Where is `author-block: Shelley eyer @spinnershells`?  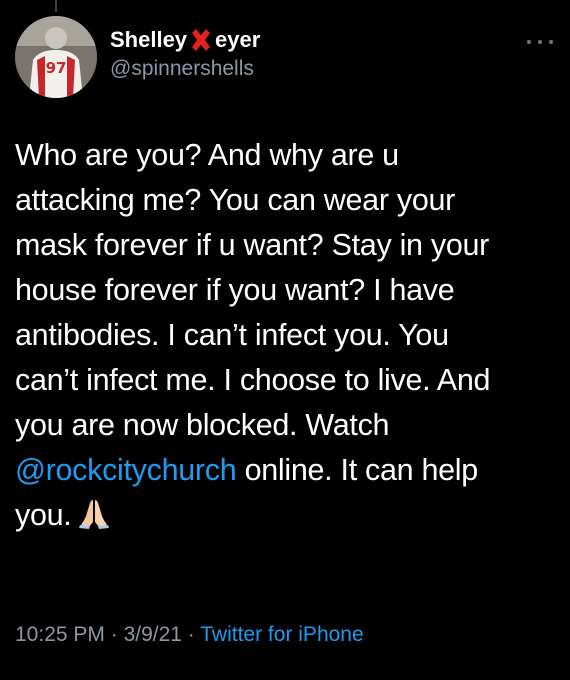 author-block: Shelley eyer @spinnershells is located at coordinates (185, 54).